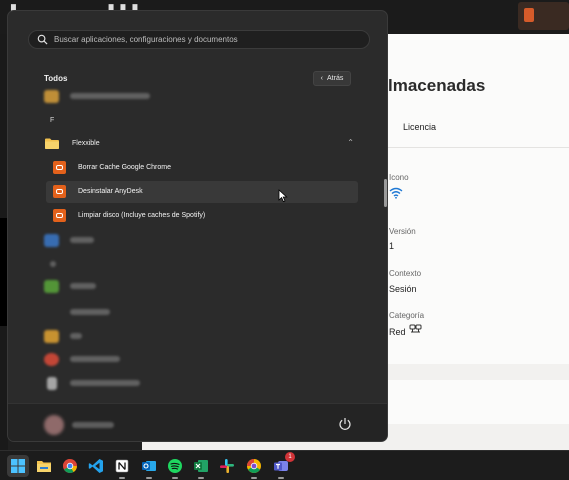 This screenshot has width=569, height=480. What do you see at coordinates (93, 425) in the screenshot?
I see `user-name-blurred` at bounding box center [93, 425].